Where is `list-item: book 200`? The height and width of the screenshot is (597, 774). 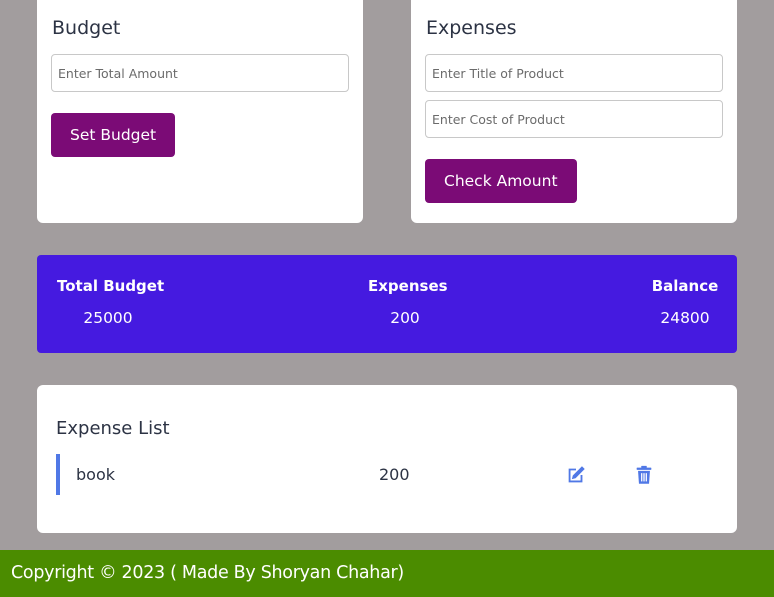 list-item: book 200 is located at coordinates (386, 474).